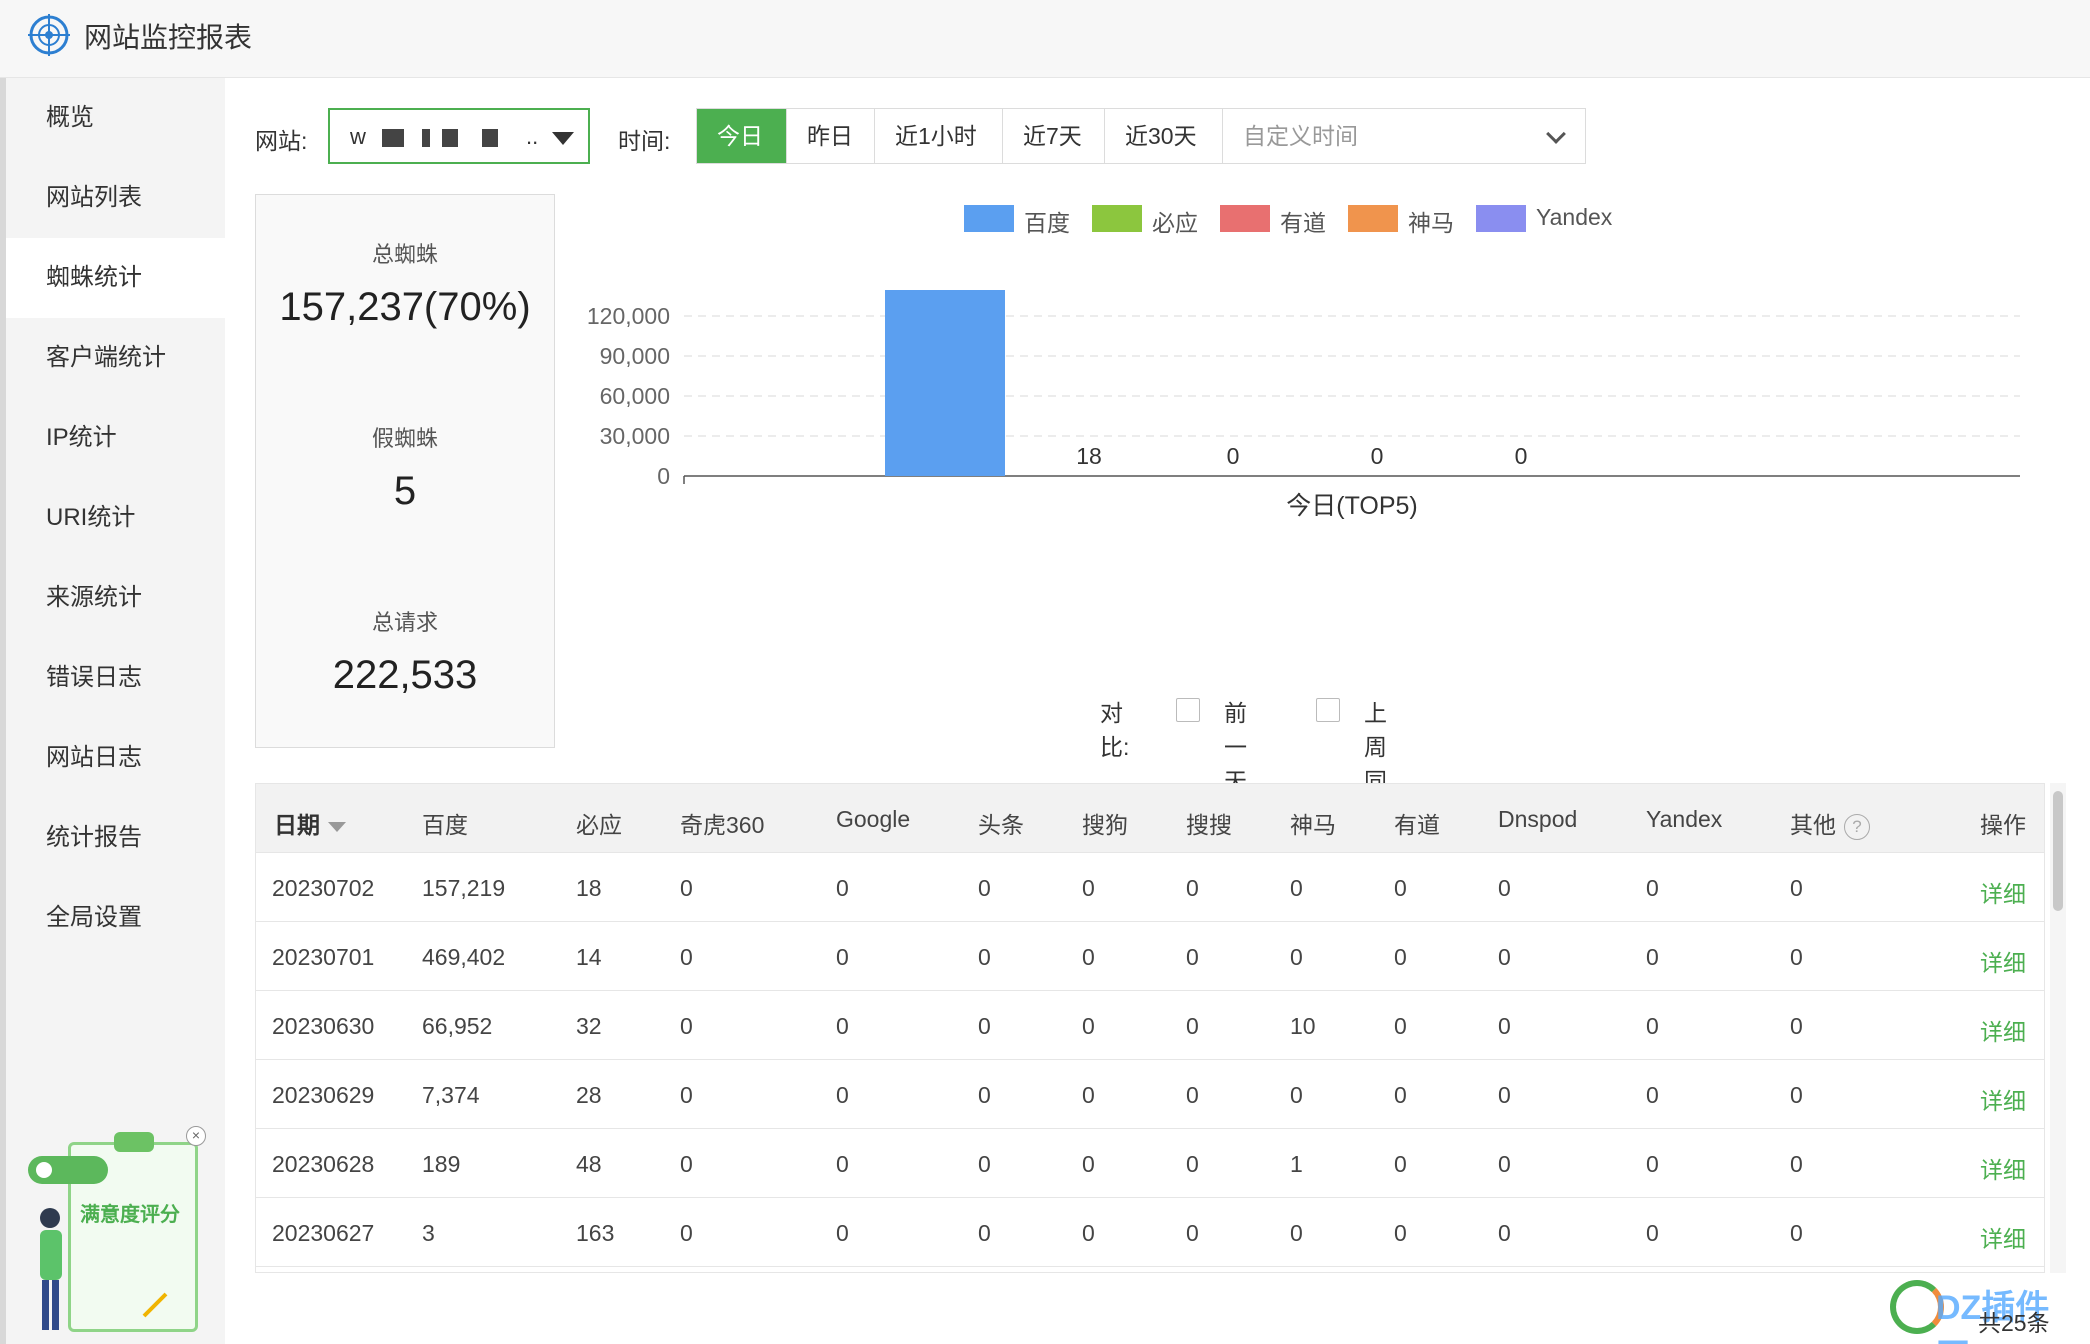 The height and width of the screenshot is (1344, 2090). I want to click on scrollbar-thumb, so click(2058, 851).